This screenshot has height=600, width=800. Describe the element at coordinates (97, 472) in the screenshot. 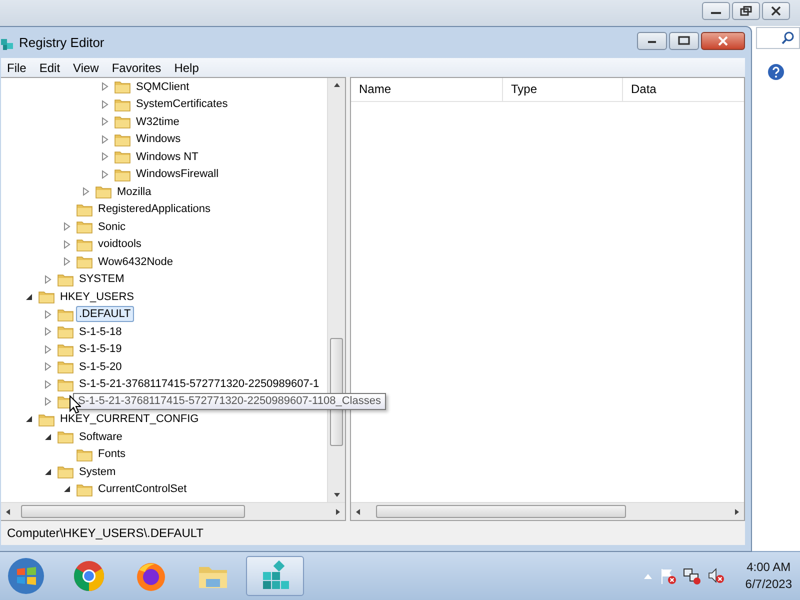

I see `tree-item: System` at that location.